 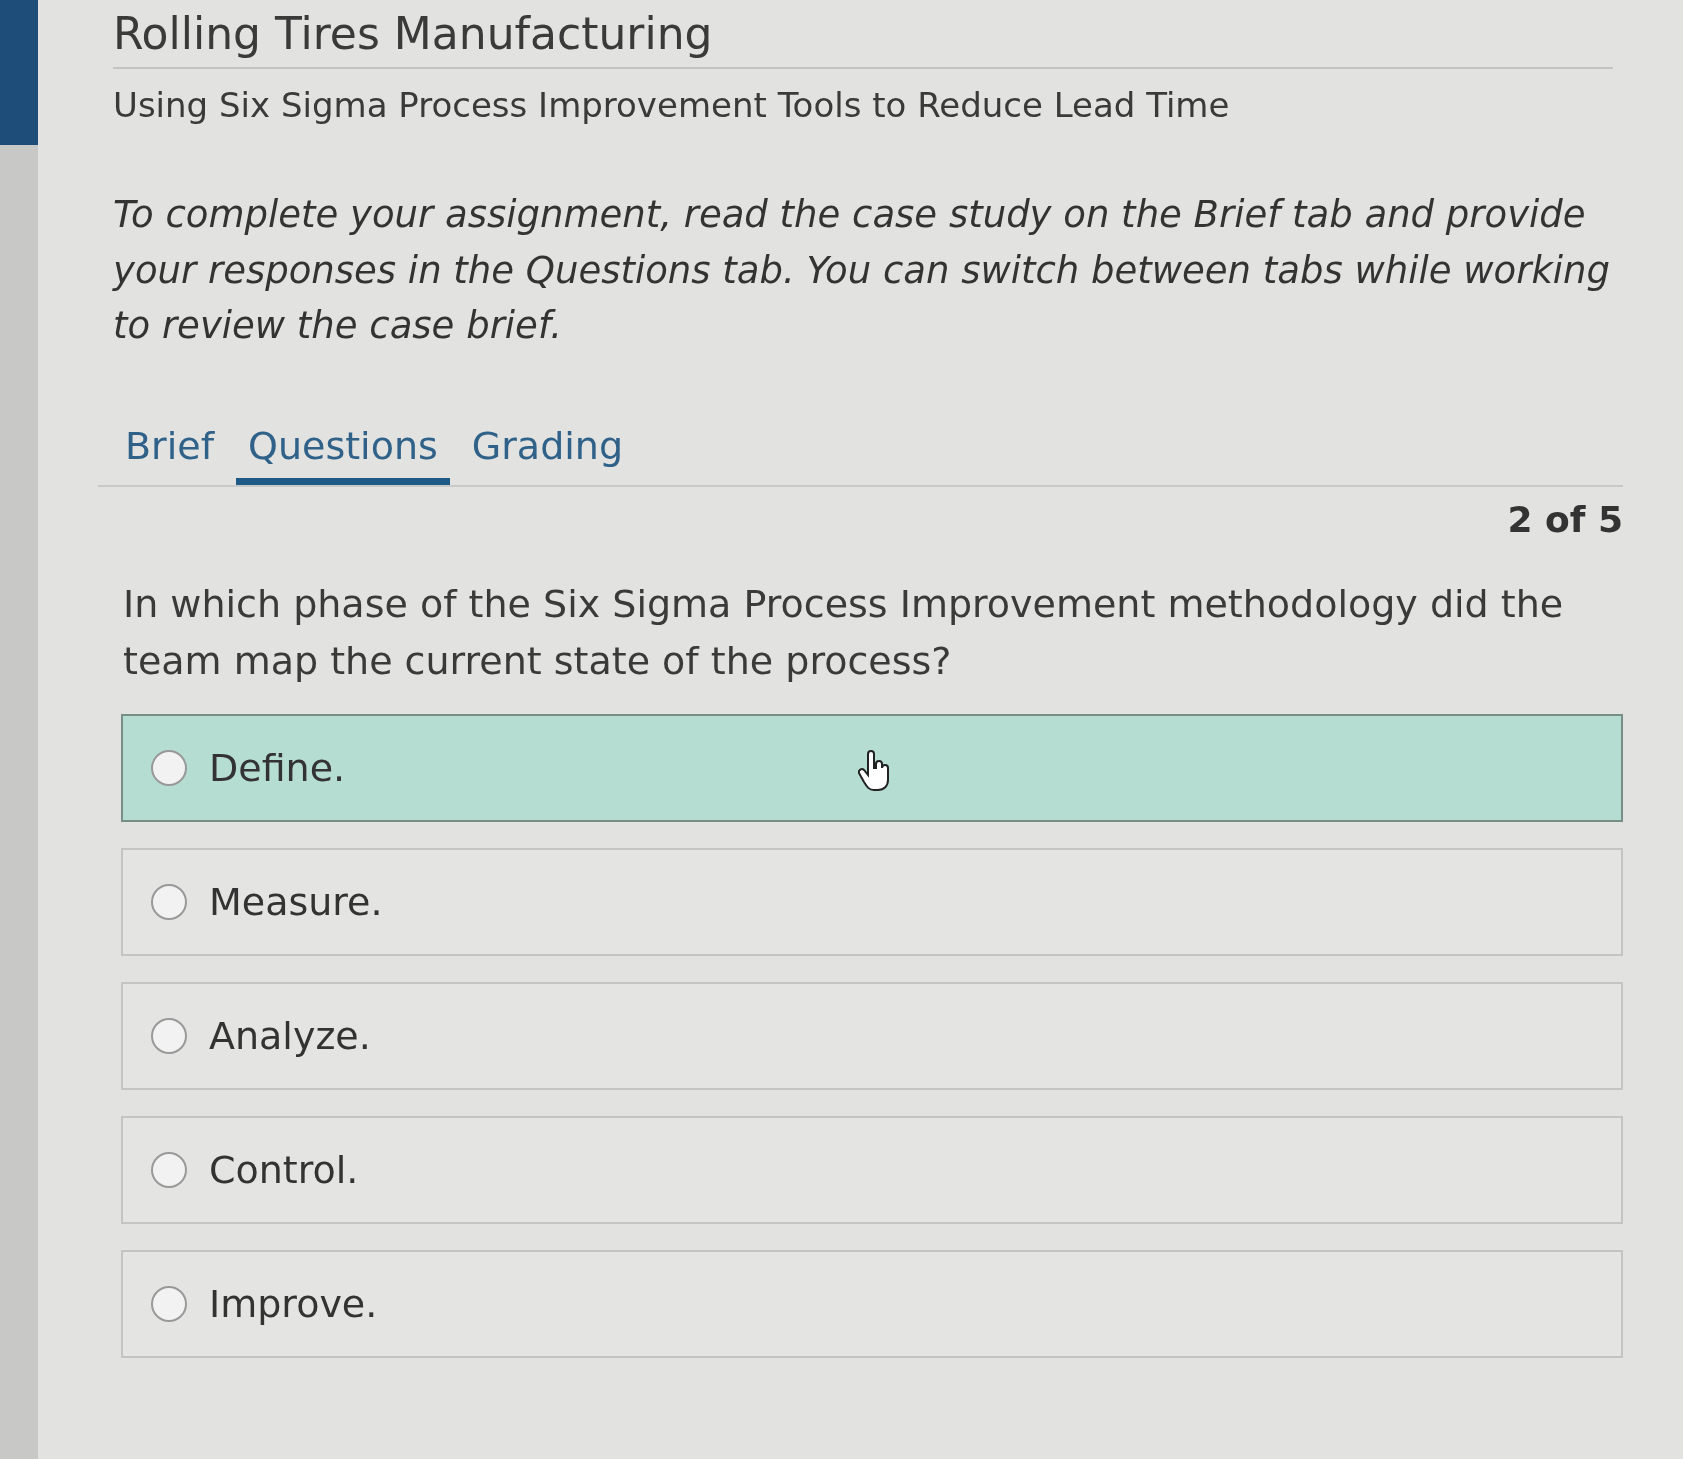 I want to click on question-text: In which phase of the Six Sigma Process Improvement methodology did the team map the current state of the process?, so click(x=843, y=632).